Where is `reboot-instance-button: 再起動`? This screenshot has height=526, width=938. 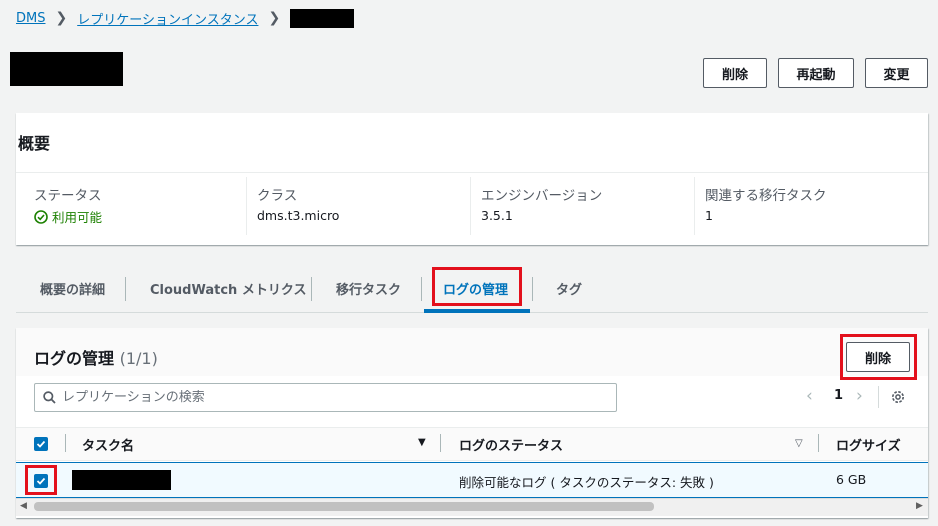
reboot-instance-button: 再起動 is located at coordinates (816, 73).